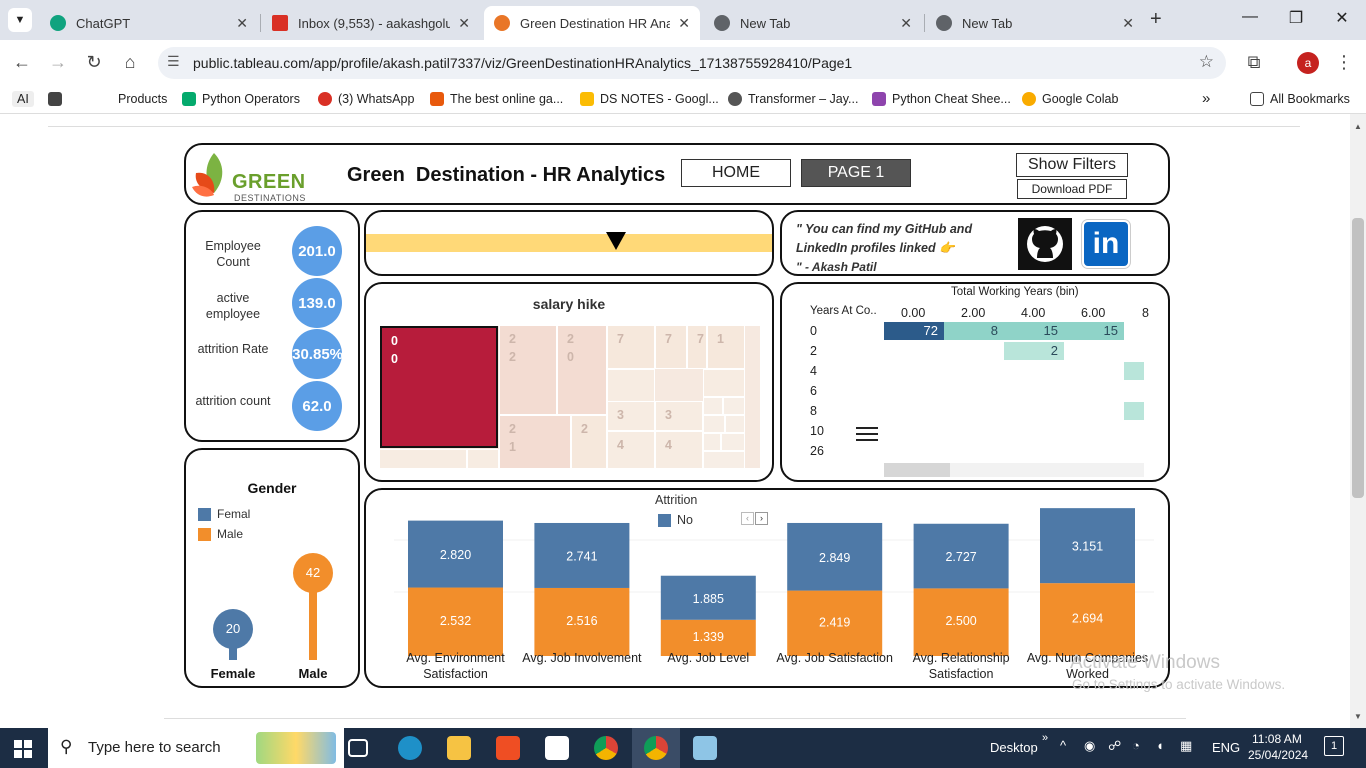  What do you see at coordinates (582, 370) in the screenshot?
I see `treemap-cell: 20` at bounding box center [582, 370].